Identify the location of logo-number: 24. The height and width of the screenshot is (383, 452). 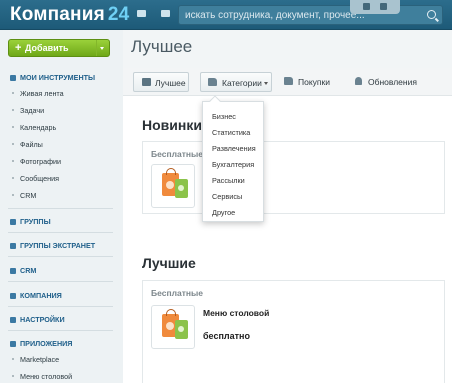
(118, 14).